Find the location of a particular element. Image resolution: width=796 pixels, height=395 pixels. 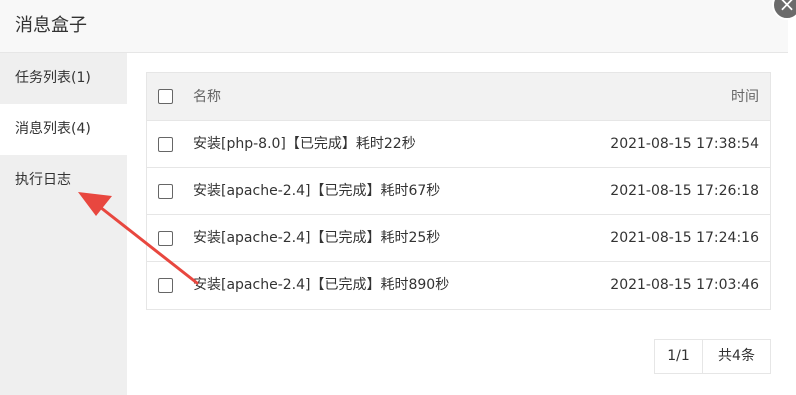

sidebar-item-label: 执行日志 is located at coordinates (43, 180).